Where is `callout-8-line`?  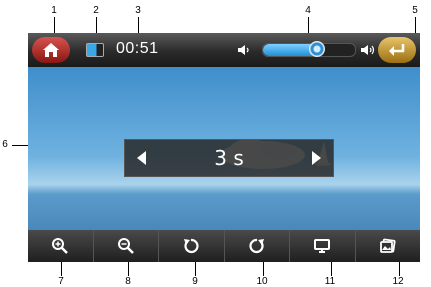
callout-8-line is located at coordinates (128, 269).